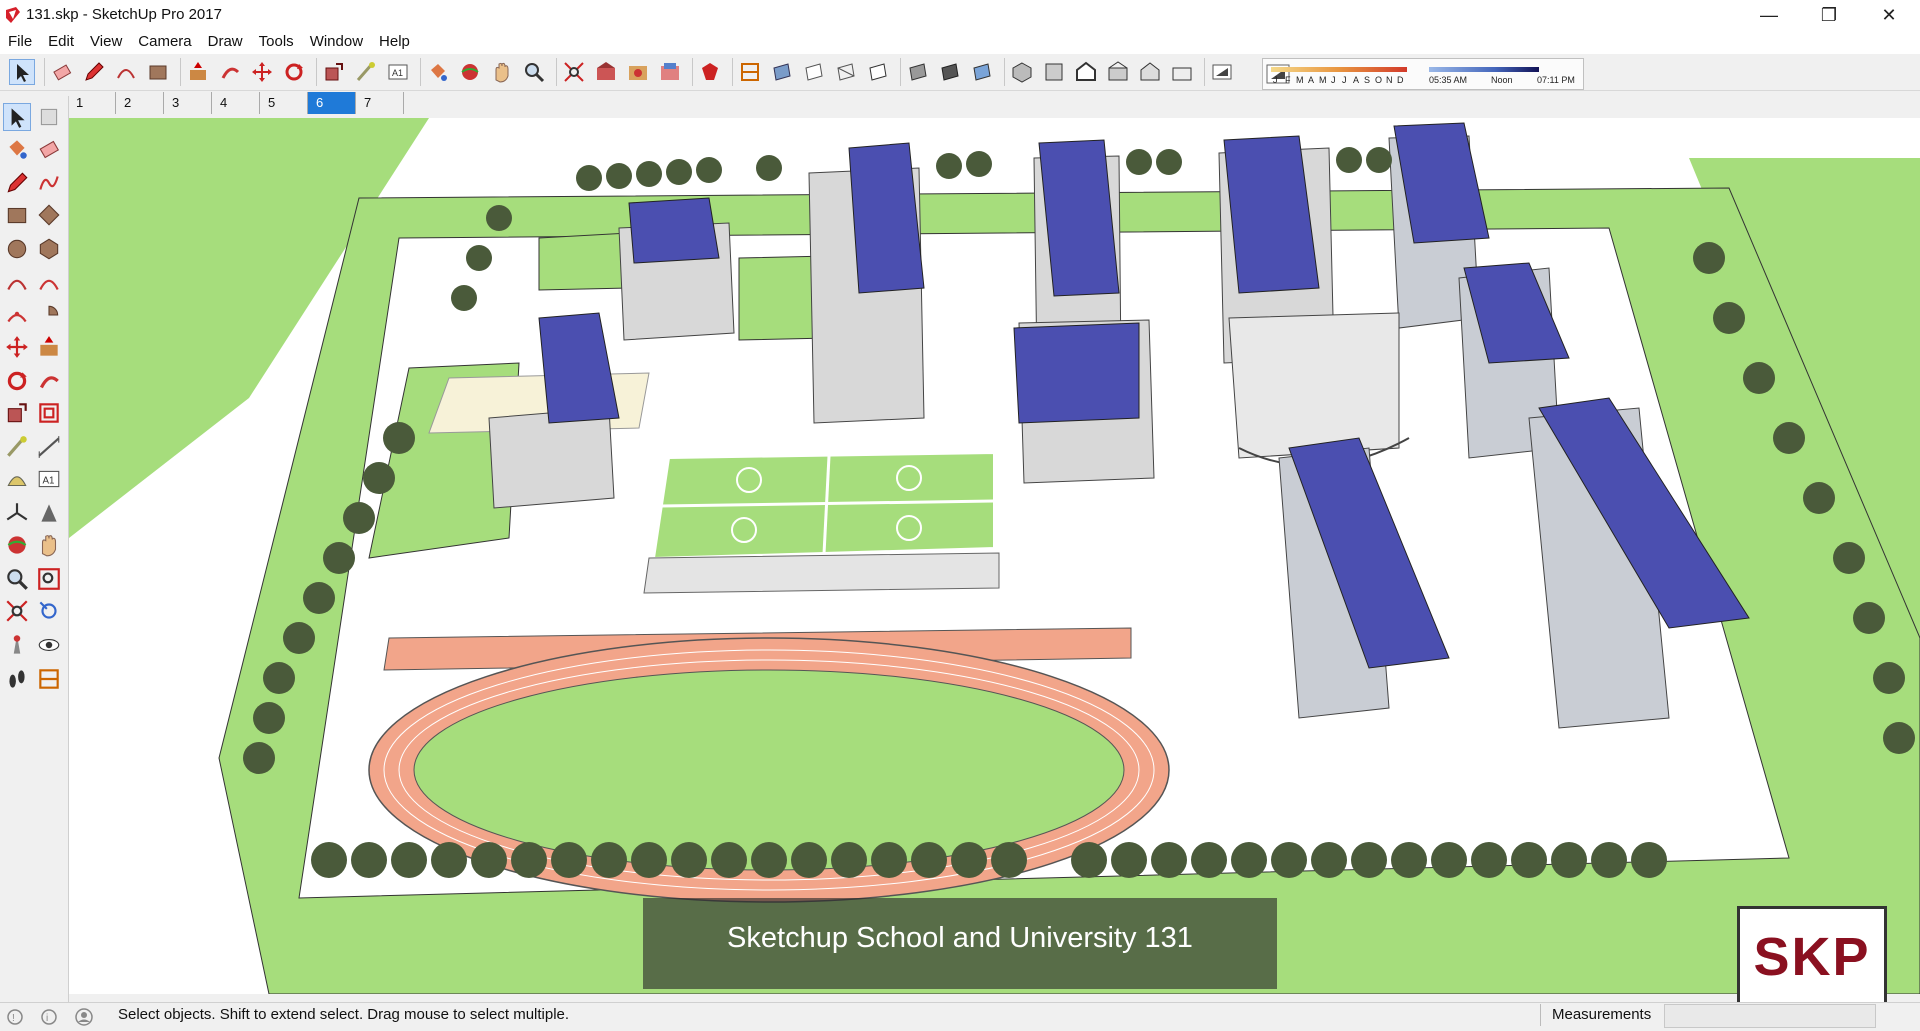 The image size is (1920, 1031). I want to click on orbit-button, so click(470, 72).